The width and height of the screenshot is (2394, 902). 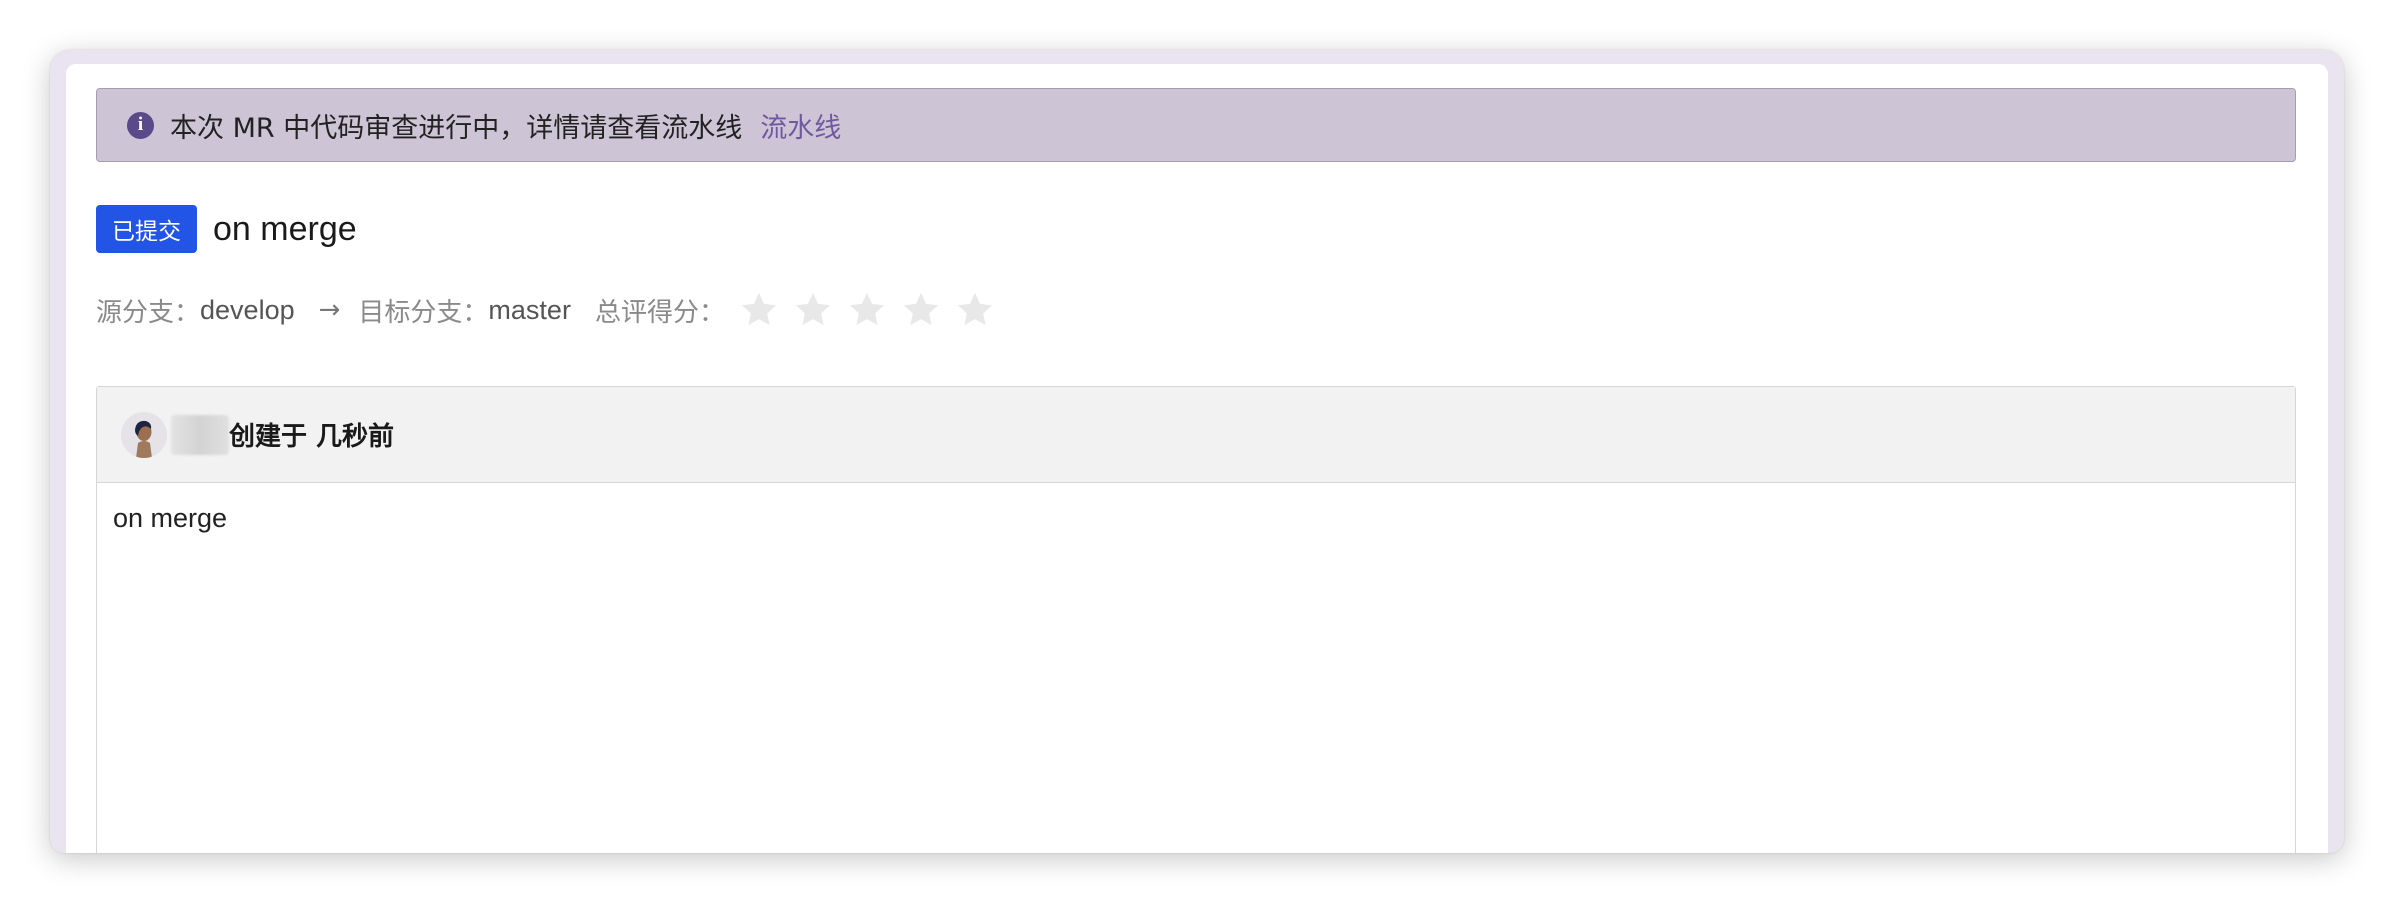 What do you see at coordinates (659, 312) in the screenshot?
I see `rating-label: 总评得分：` at bounding box center [659, 312].